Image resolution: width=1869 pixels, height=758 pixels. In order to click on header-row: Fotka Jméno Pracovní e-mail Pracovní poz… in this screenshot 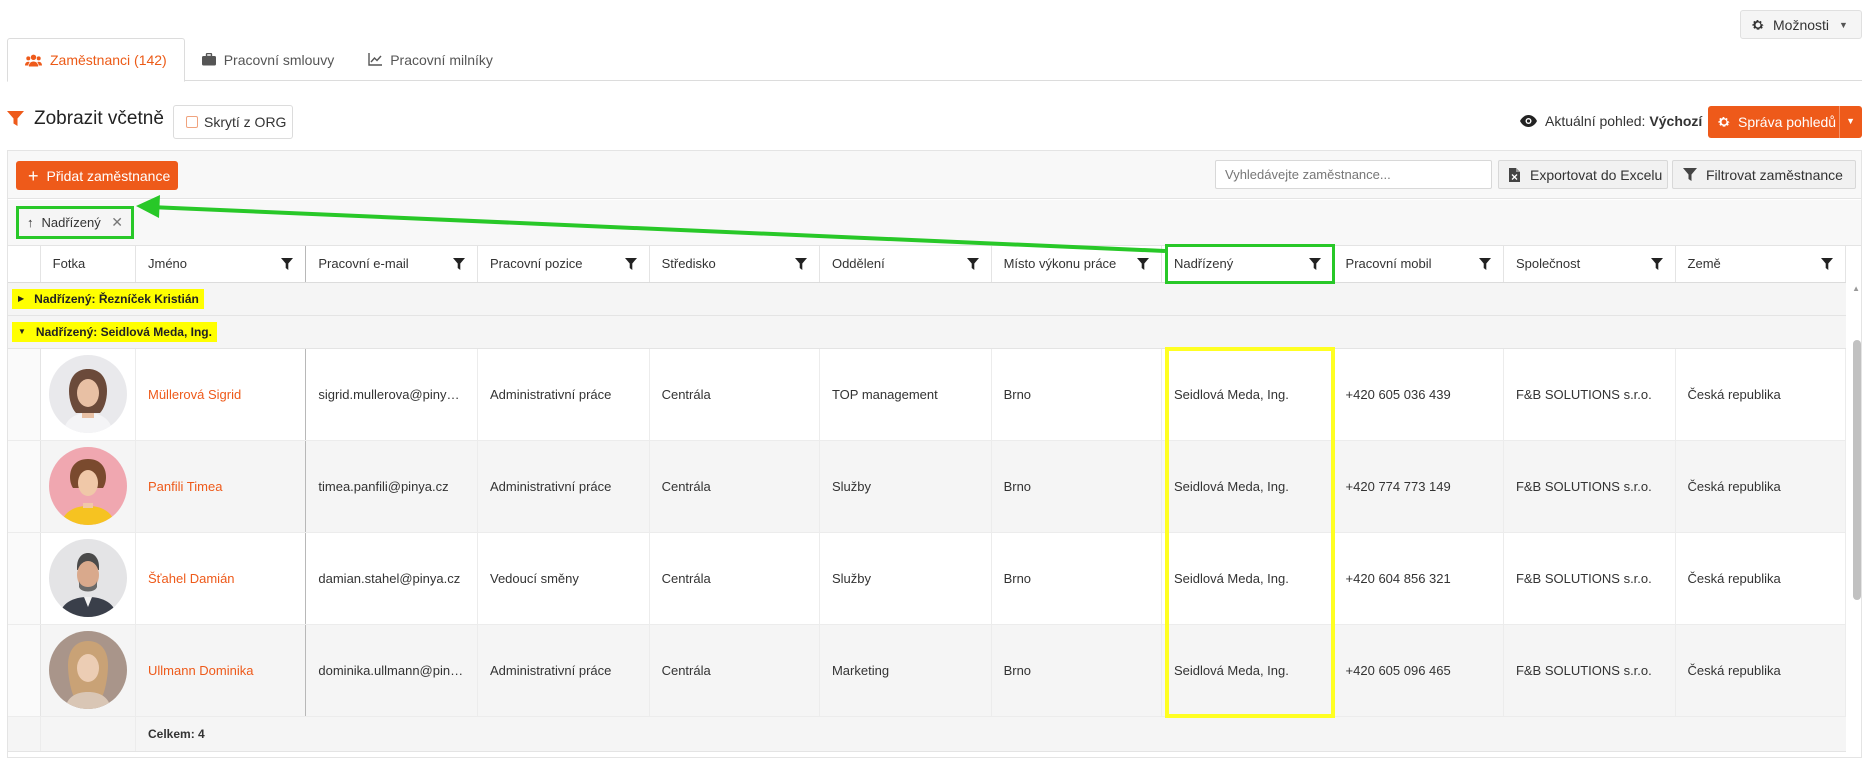, I will do `click(927, 264)`.